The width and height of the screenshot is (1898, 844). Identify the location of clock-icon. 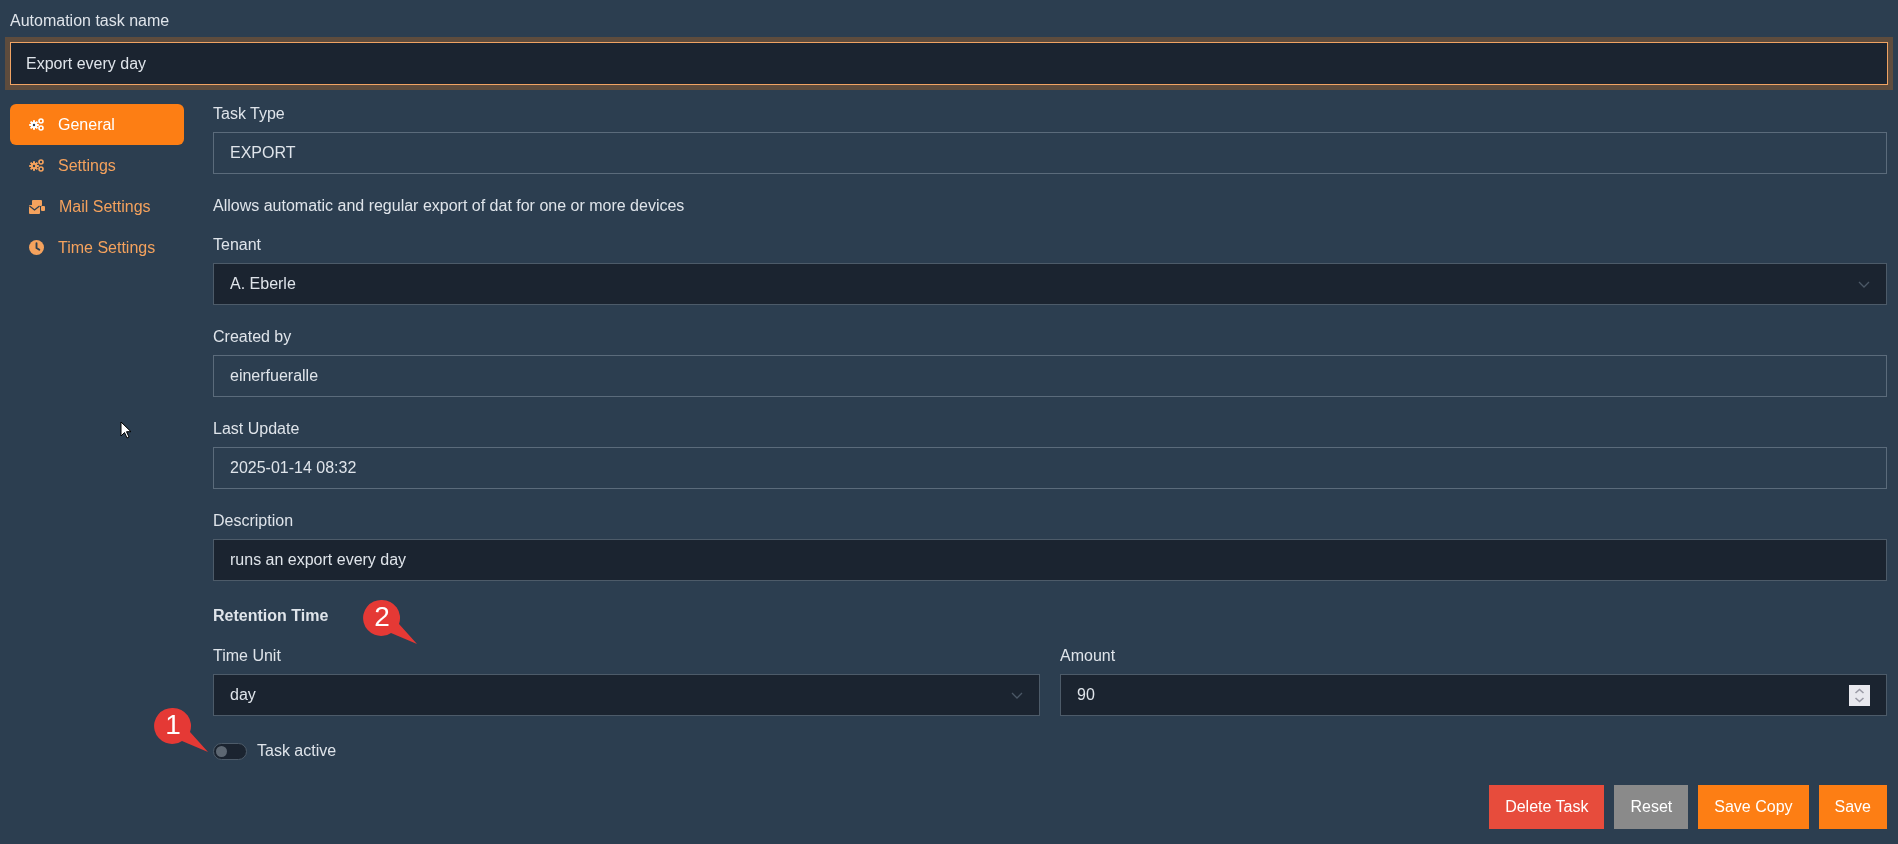
(36, 247).